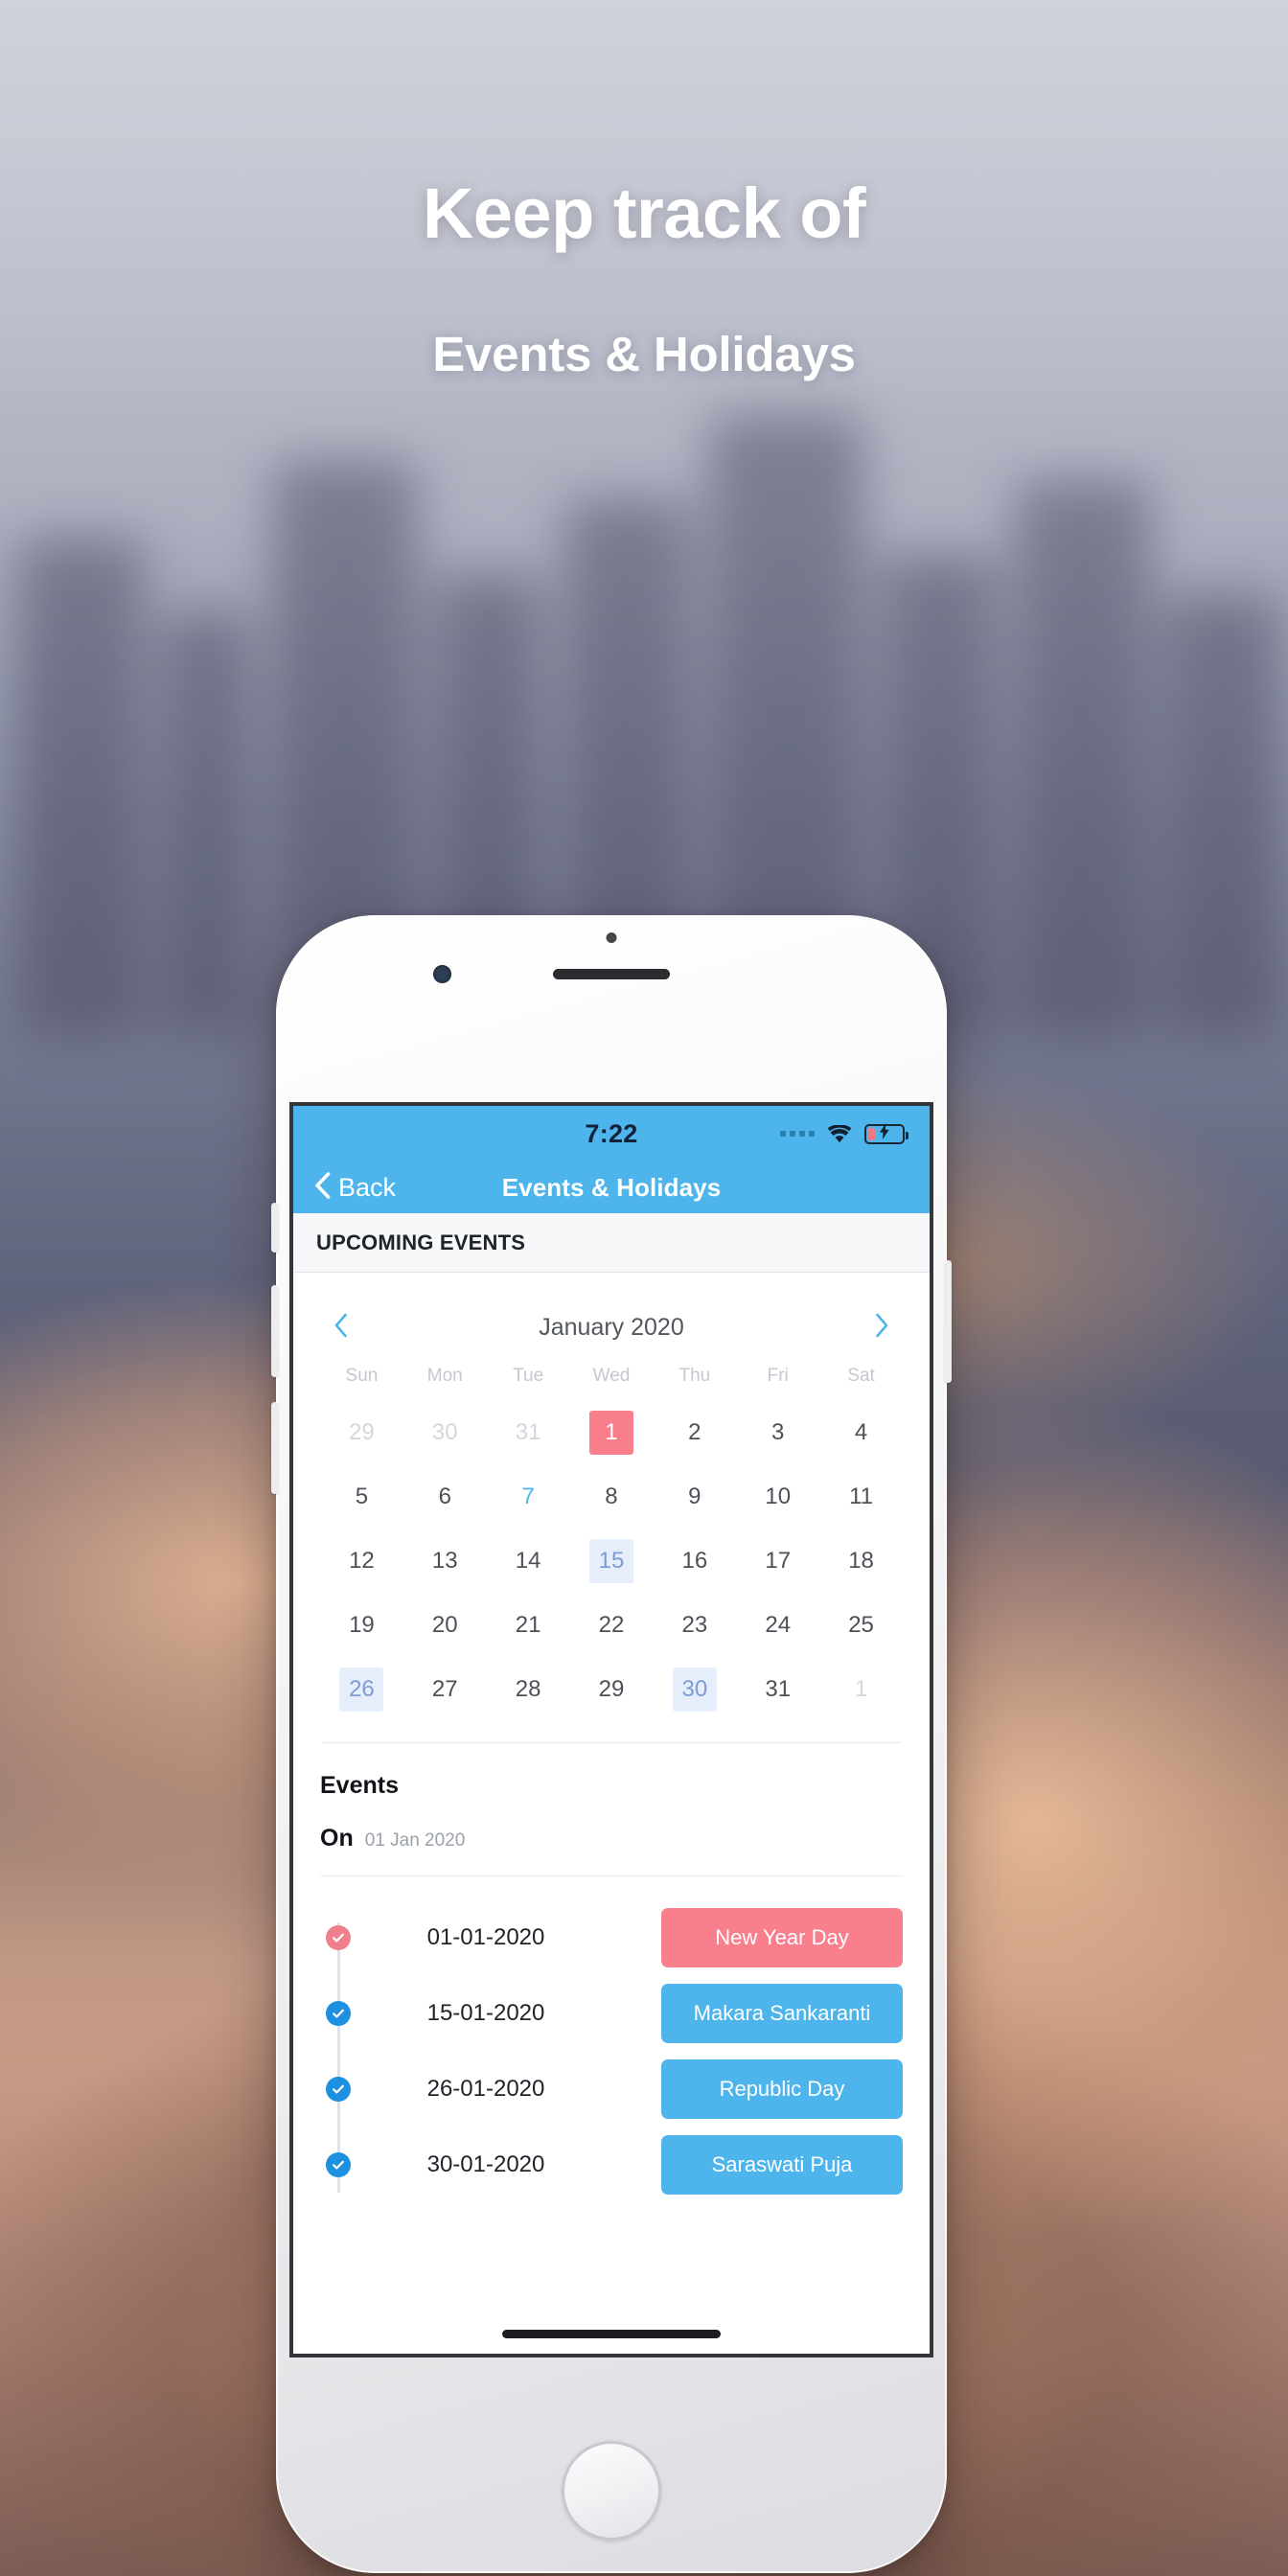 Image resolution: width=1288 pixels, height=2576 pixels. Describe the element at coordinates (611, 1376) in the screenshot. I see `calendar-weekday-wed: Wed` at that location.